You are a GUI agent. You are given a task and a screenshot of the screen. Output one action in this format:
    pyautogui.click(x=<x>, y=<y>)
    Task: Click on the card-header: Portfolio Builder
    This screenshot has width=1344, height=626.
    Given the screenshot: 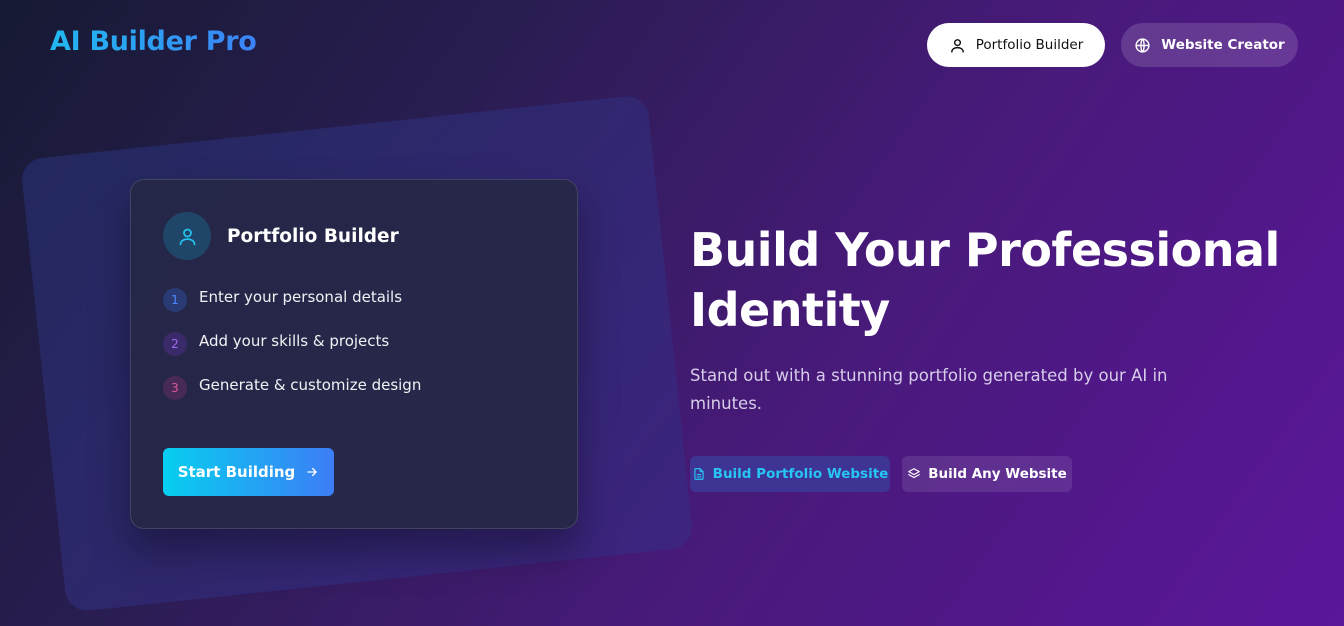 What is the action you would take?
    pyautogui.click(x=281, y=236)
    